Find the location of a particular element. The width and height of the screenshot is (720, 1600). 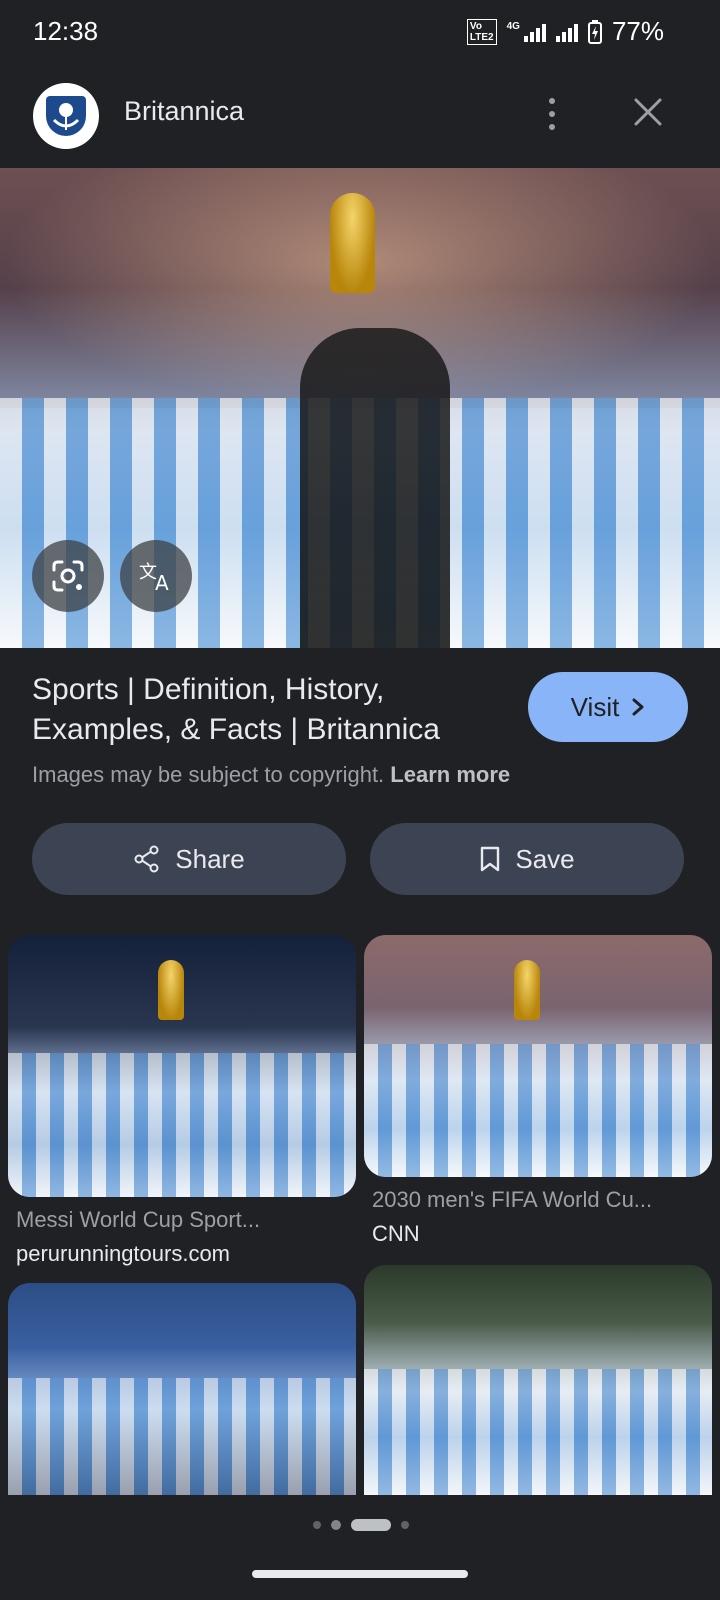

volte-icon: Vo LTE2 is located at coordinates (481, 31).